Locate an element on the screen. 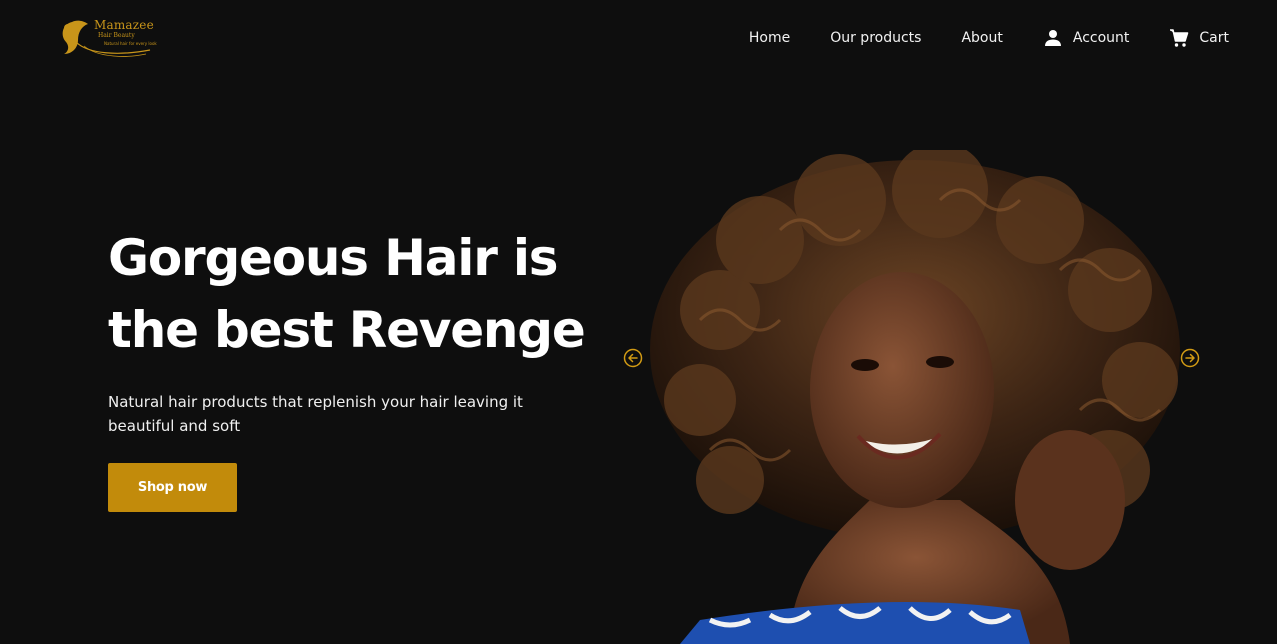  cart-icon is located at coordinates (1179, 38).